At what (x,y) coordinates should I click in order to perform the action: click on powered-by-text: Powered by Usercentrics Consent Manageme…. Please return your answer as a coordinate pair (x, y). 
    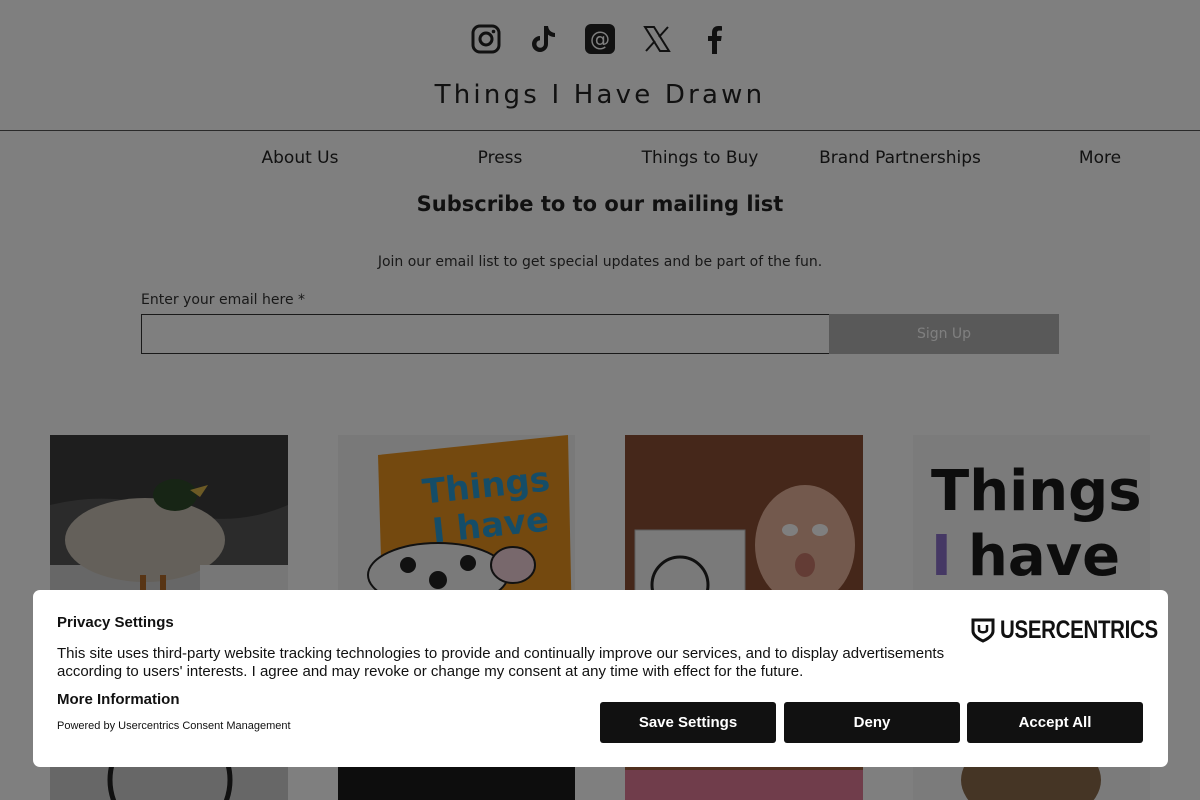
    Looking at the image, I should click on (174, 726).